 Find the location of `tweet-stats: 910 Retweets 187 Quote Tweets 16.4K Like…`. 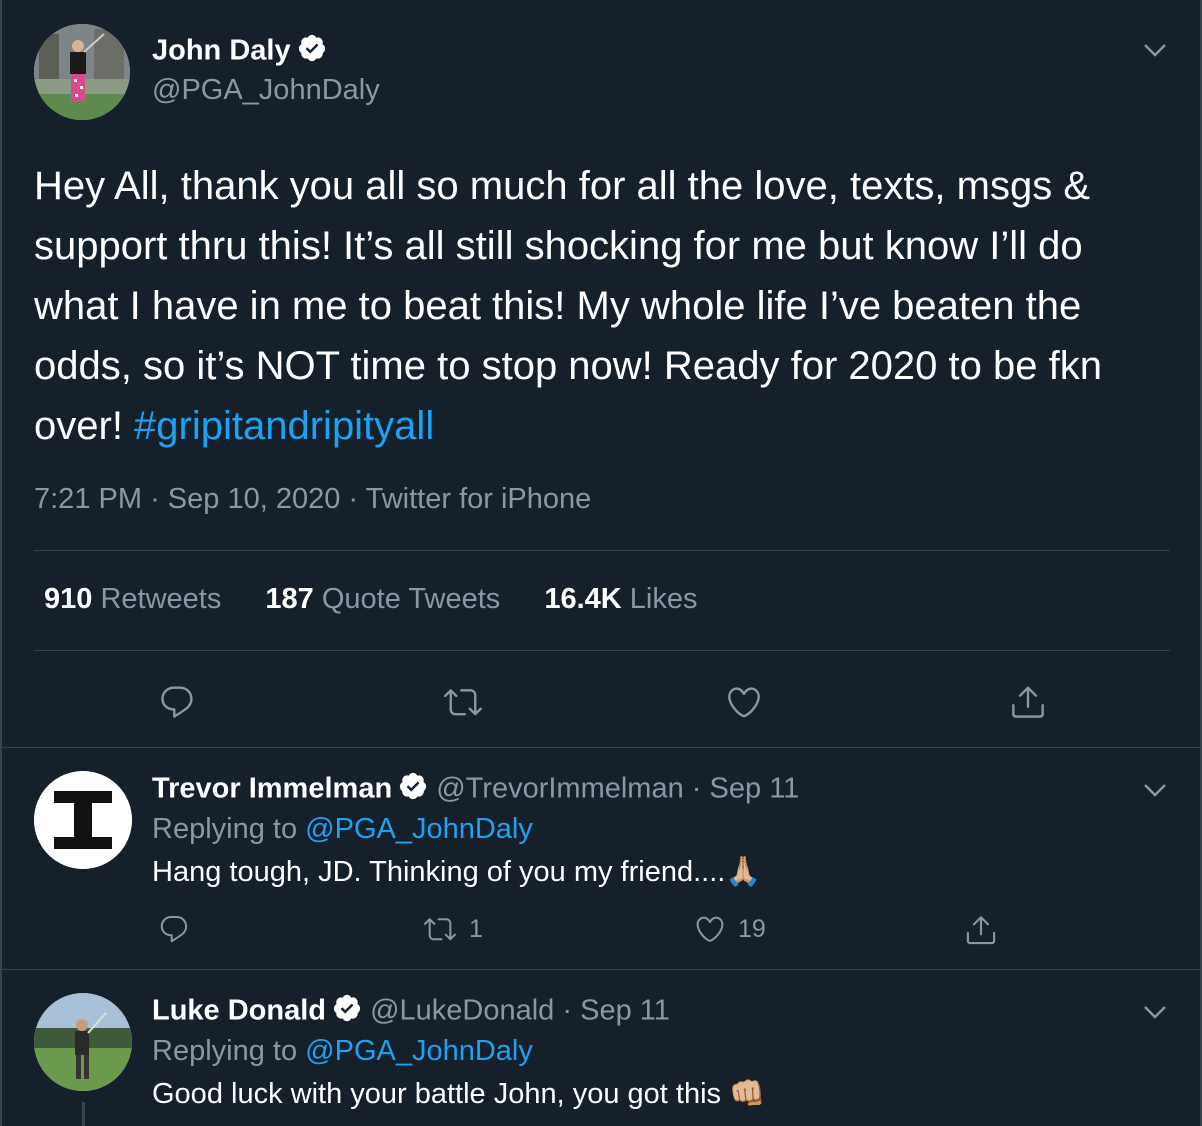

tweet-stats: 910 Retweets 187 Quote Tweets 16.4K Like… is located at coordinates (388, 599).